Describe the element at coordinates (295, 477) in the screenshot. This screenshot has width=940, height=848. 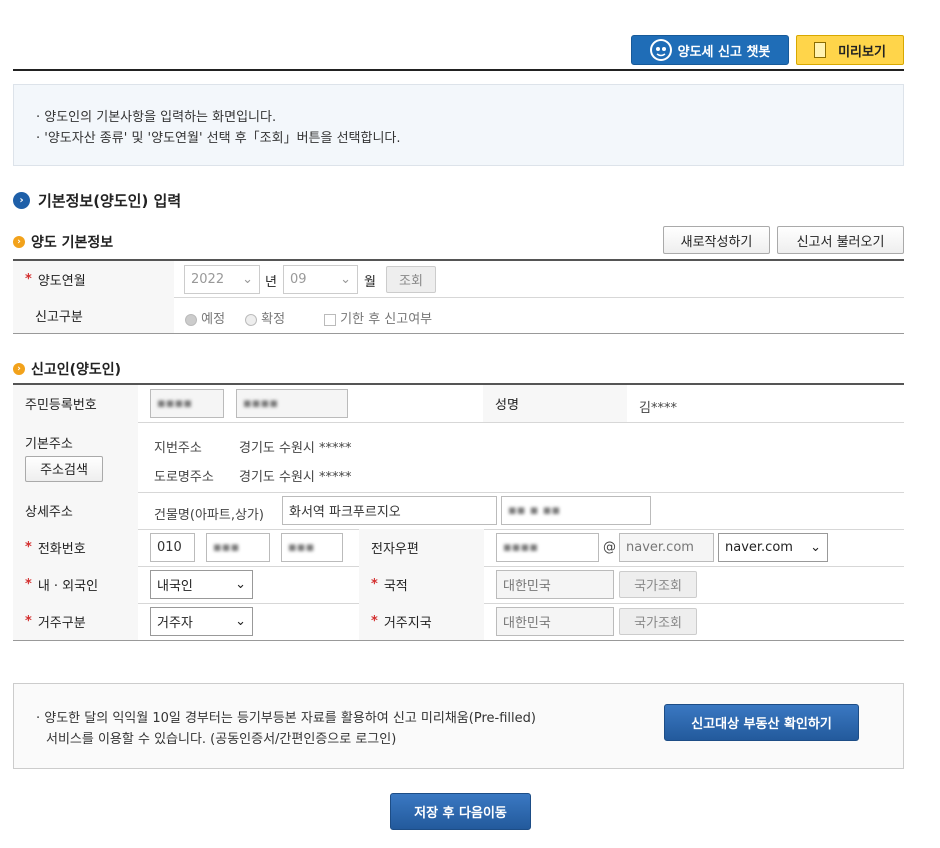
I see `road-address-value: 경기도 수원시 *****` at that location.